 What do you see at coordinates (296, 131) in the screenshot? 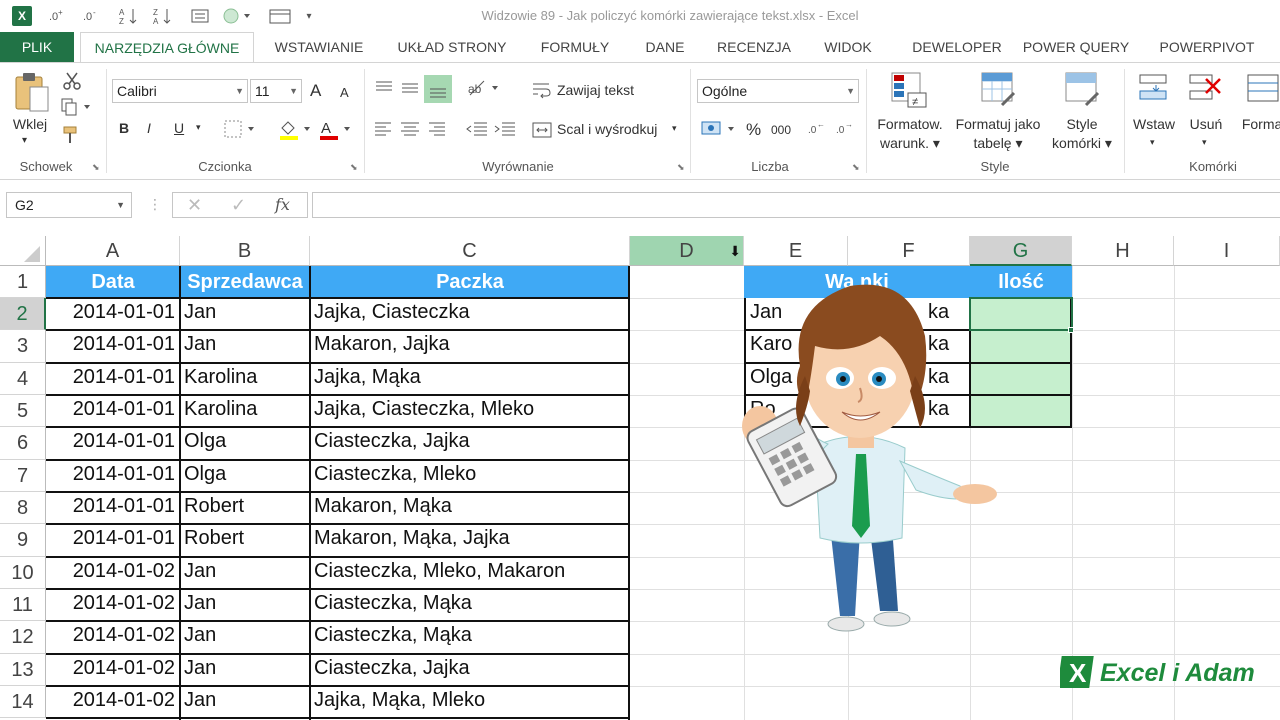
I see `fill-color-icon` at bounding box center [296, 131].